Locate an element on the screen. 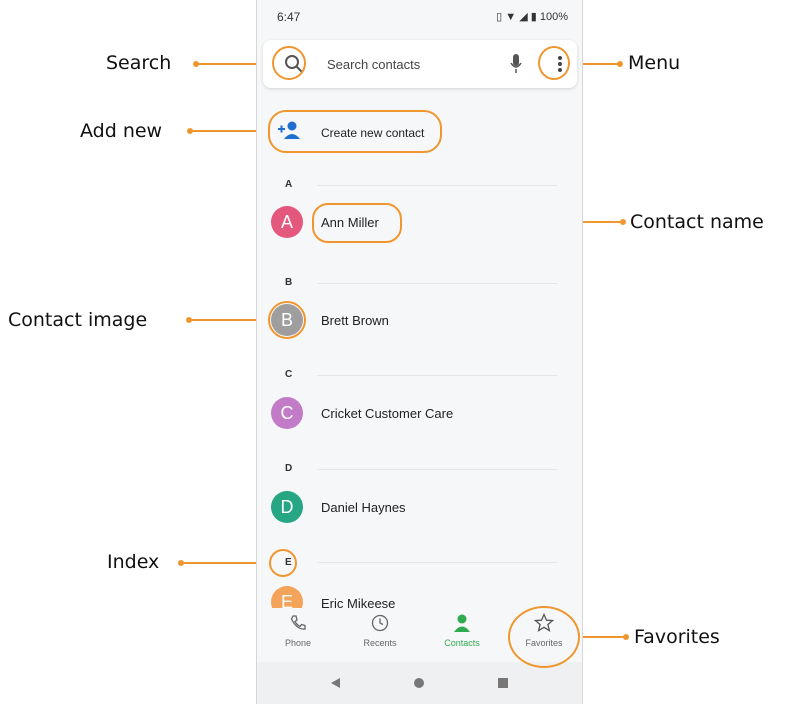 This screenshot has height=704, width=797. annotation-contact-name: Contact name is located at coordinates (697, 222).